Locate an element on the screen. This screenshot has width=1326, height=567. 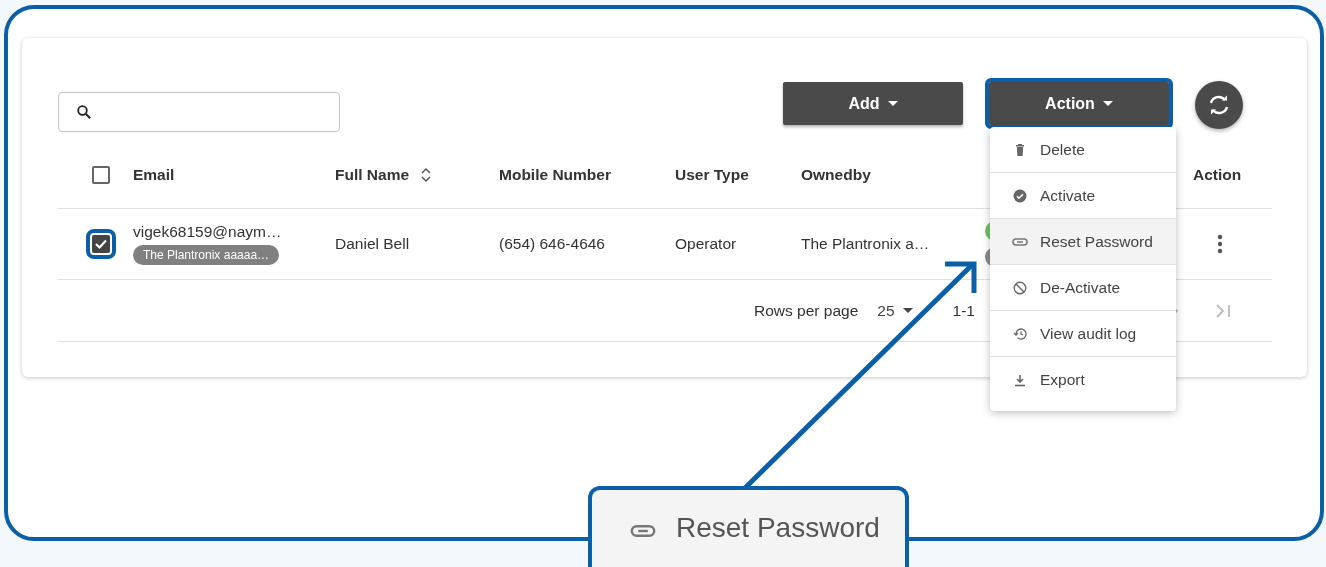
history-icon is located at coordinates (1020, 333).